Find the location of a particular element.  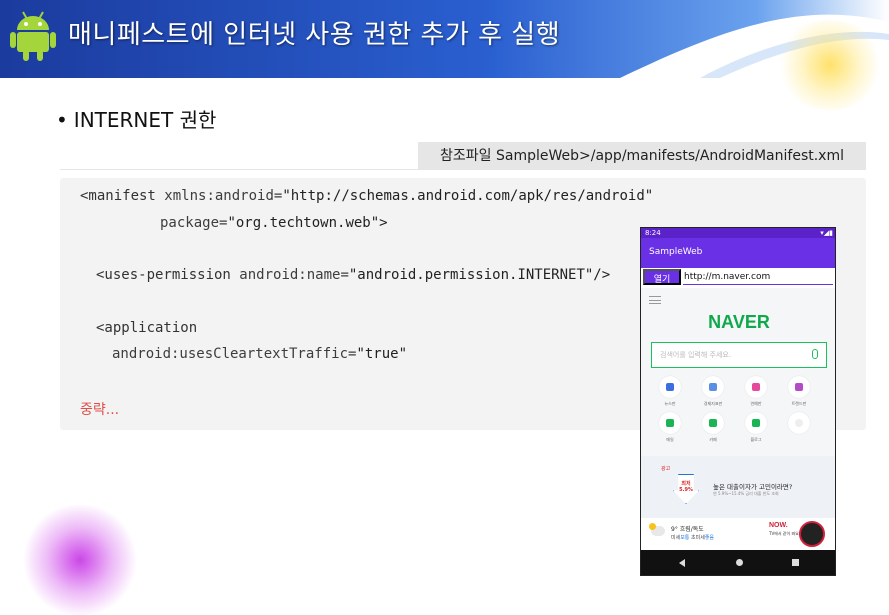

dust-label: 미세 is located at coordinates (676, 538).